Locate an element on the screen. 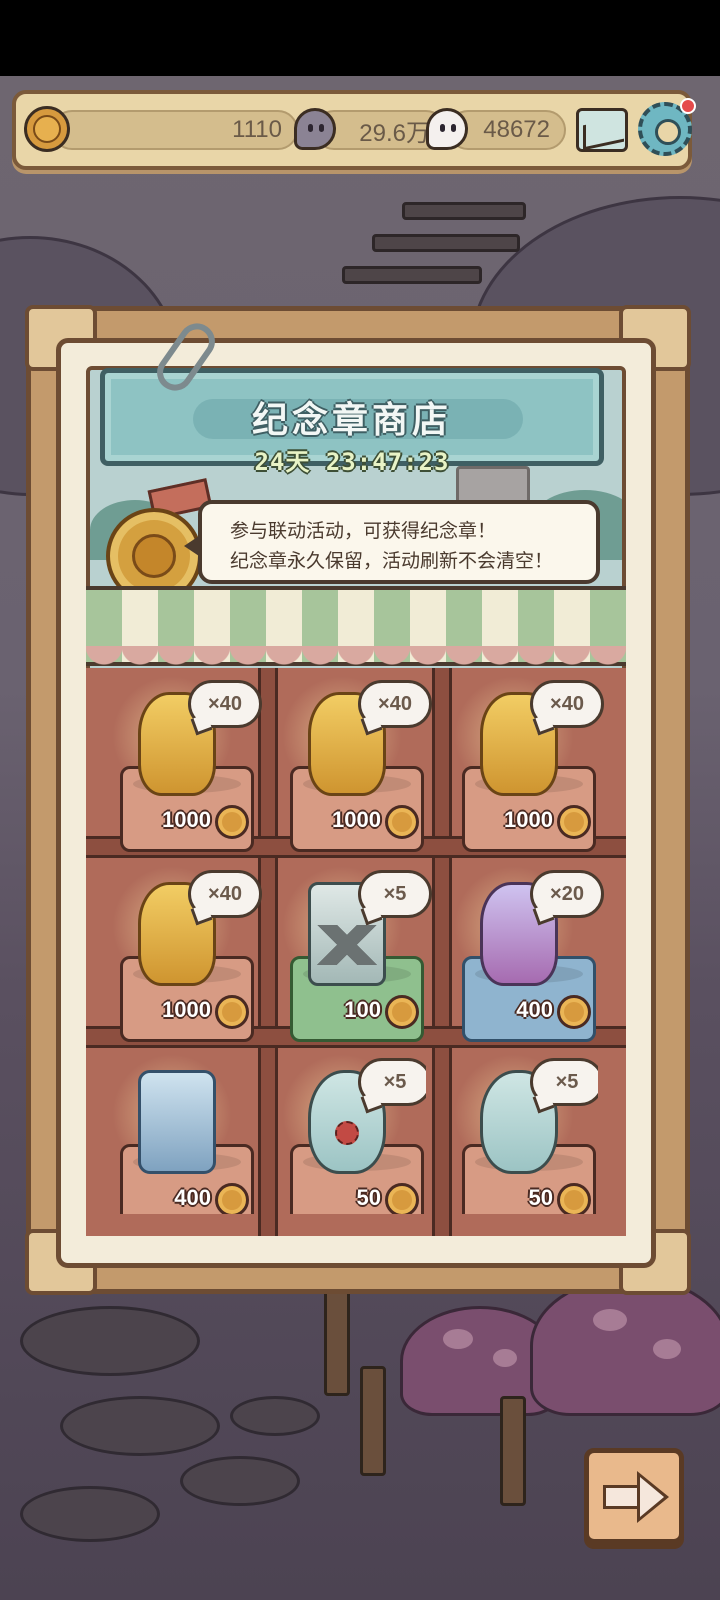  shop-tip-bubble: 参与联动活动，可获得纪念章！ 纪念章永久保留，活动刷新不会清空！ is located at coordinates (392, 542).